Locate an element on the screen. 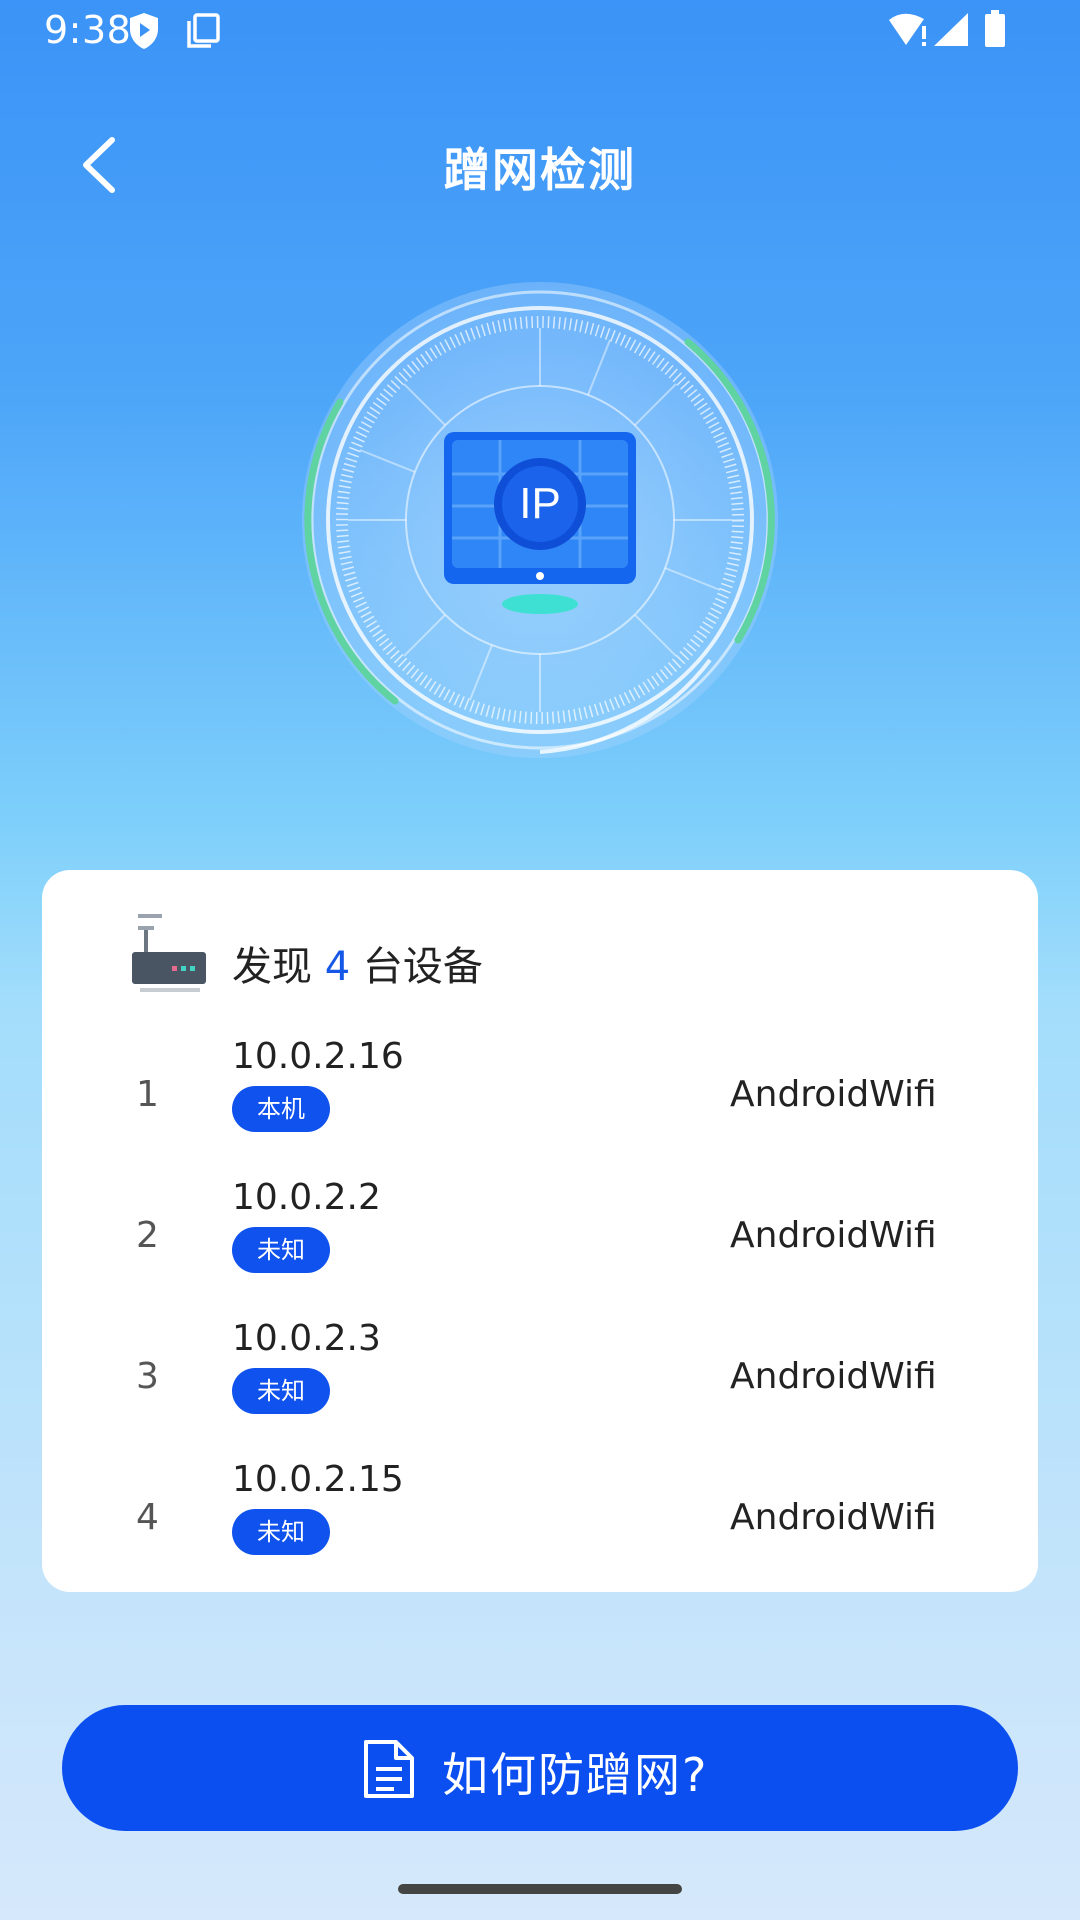 The image size is (1080, 1920). ip-label: IP is located at coordinates (540, 503).